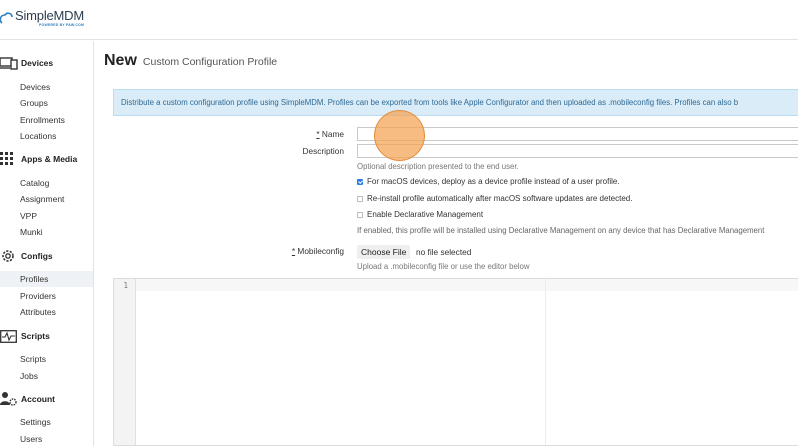  What do you see at coordinates (399, 135) in the screenshot?
I see `click-highlight-indicator` at bounding box center [399, 135].